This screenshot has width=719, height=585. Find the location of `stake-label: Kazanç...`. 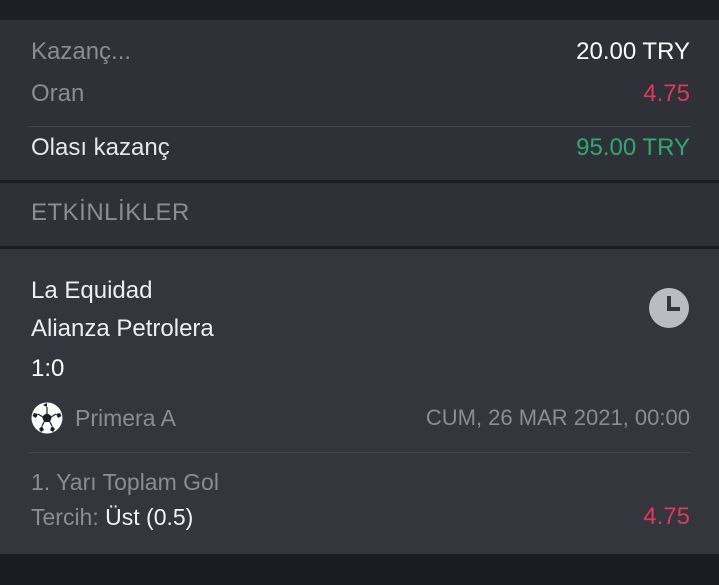

stake-label: Kazanç... is located at coordinates (81, 51).